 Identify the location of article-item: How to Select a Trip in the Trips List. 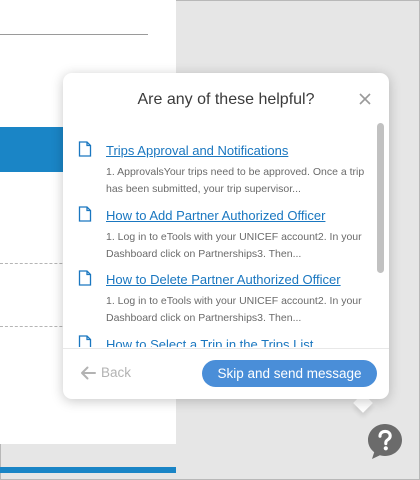
(218, 337).